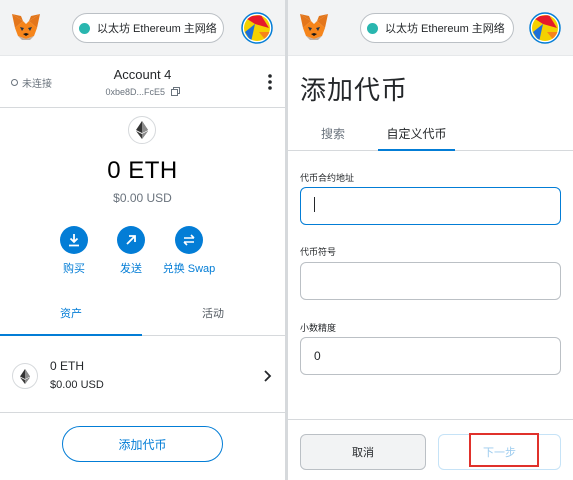 The width and height of the screenshot is (573, 480). I want to click on tab-search: 搜索, so click(333, 135).